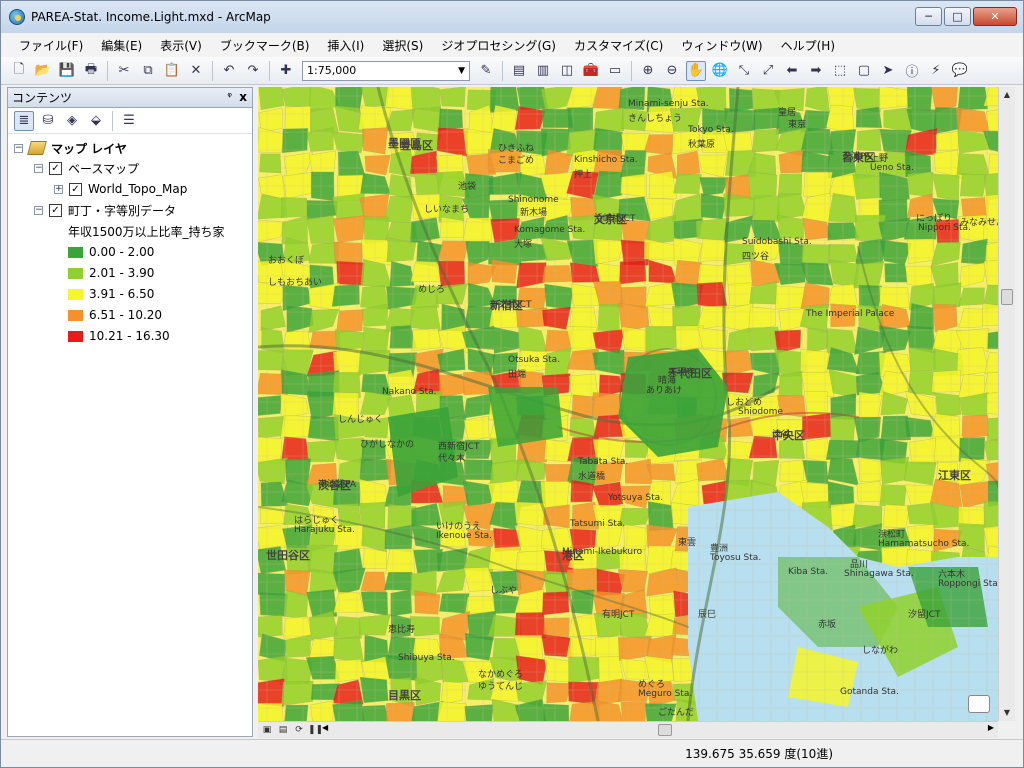 The height and width of the screenshot is (768, 1024). I want to click on list-by-selection-icon: ⬙, so click(96, 121).